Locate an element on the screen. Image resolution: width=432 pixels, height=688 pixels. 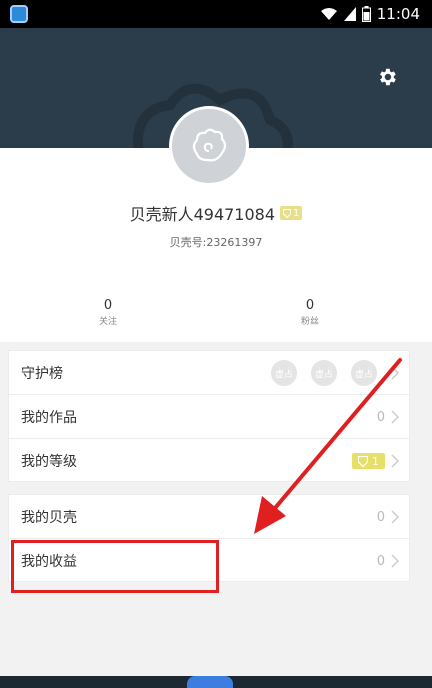
status-icons: 11:04 is located at coordinates (370, 14).